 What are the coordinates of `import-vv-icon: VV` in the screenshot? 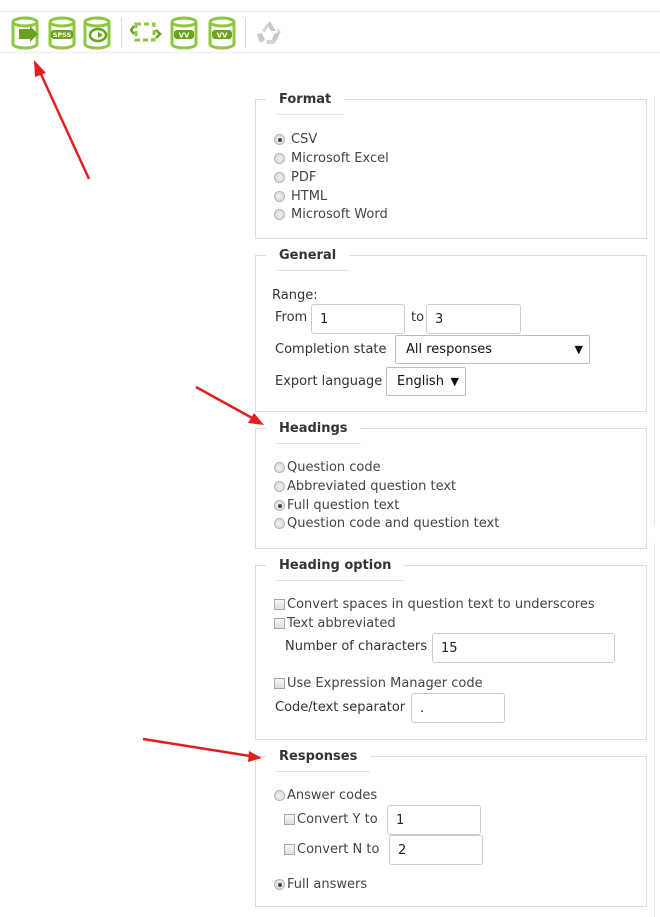 It's located at (184, 33).